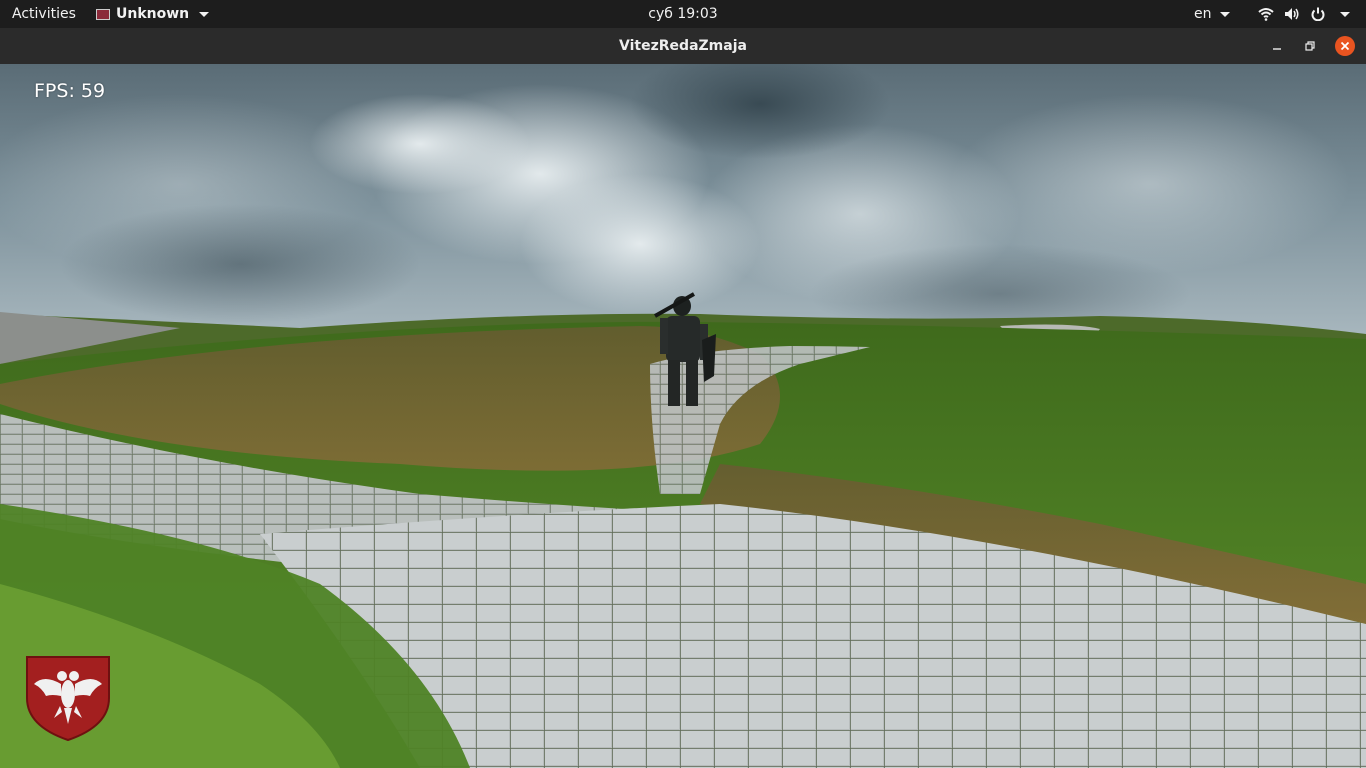 The image size is (1366, 768). What do you see at coordinates (1292, 14) in the screenshot?
I see `volume-icon` at bounding box center [1292, 14].